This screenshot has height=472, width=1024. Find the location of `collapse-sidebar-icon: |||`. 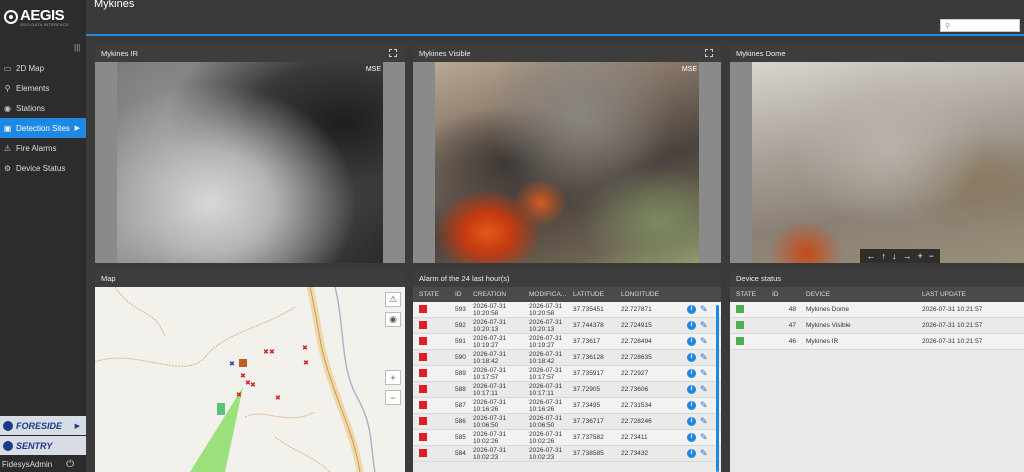

collapse-sidebar-icon: ||| is located at coordinates (77, 47).